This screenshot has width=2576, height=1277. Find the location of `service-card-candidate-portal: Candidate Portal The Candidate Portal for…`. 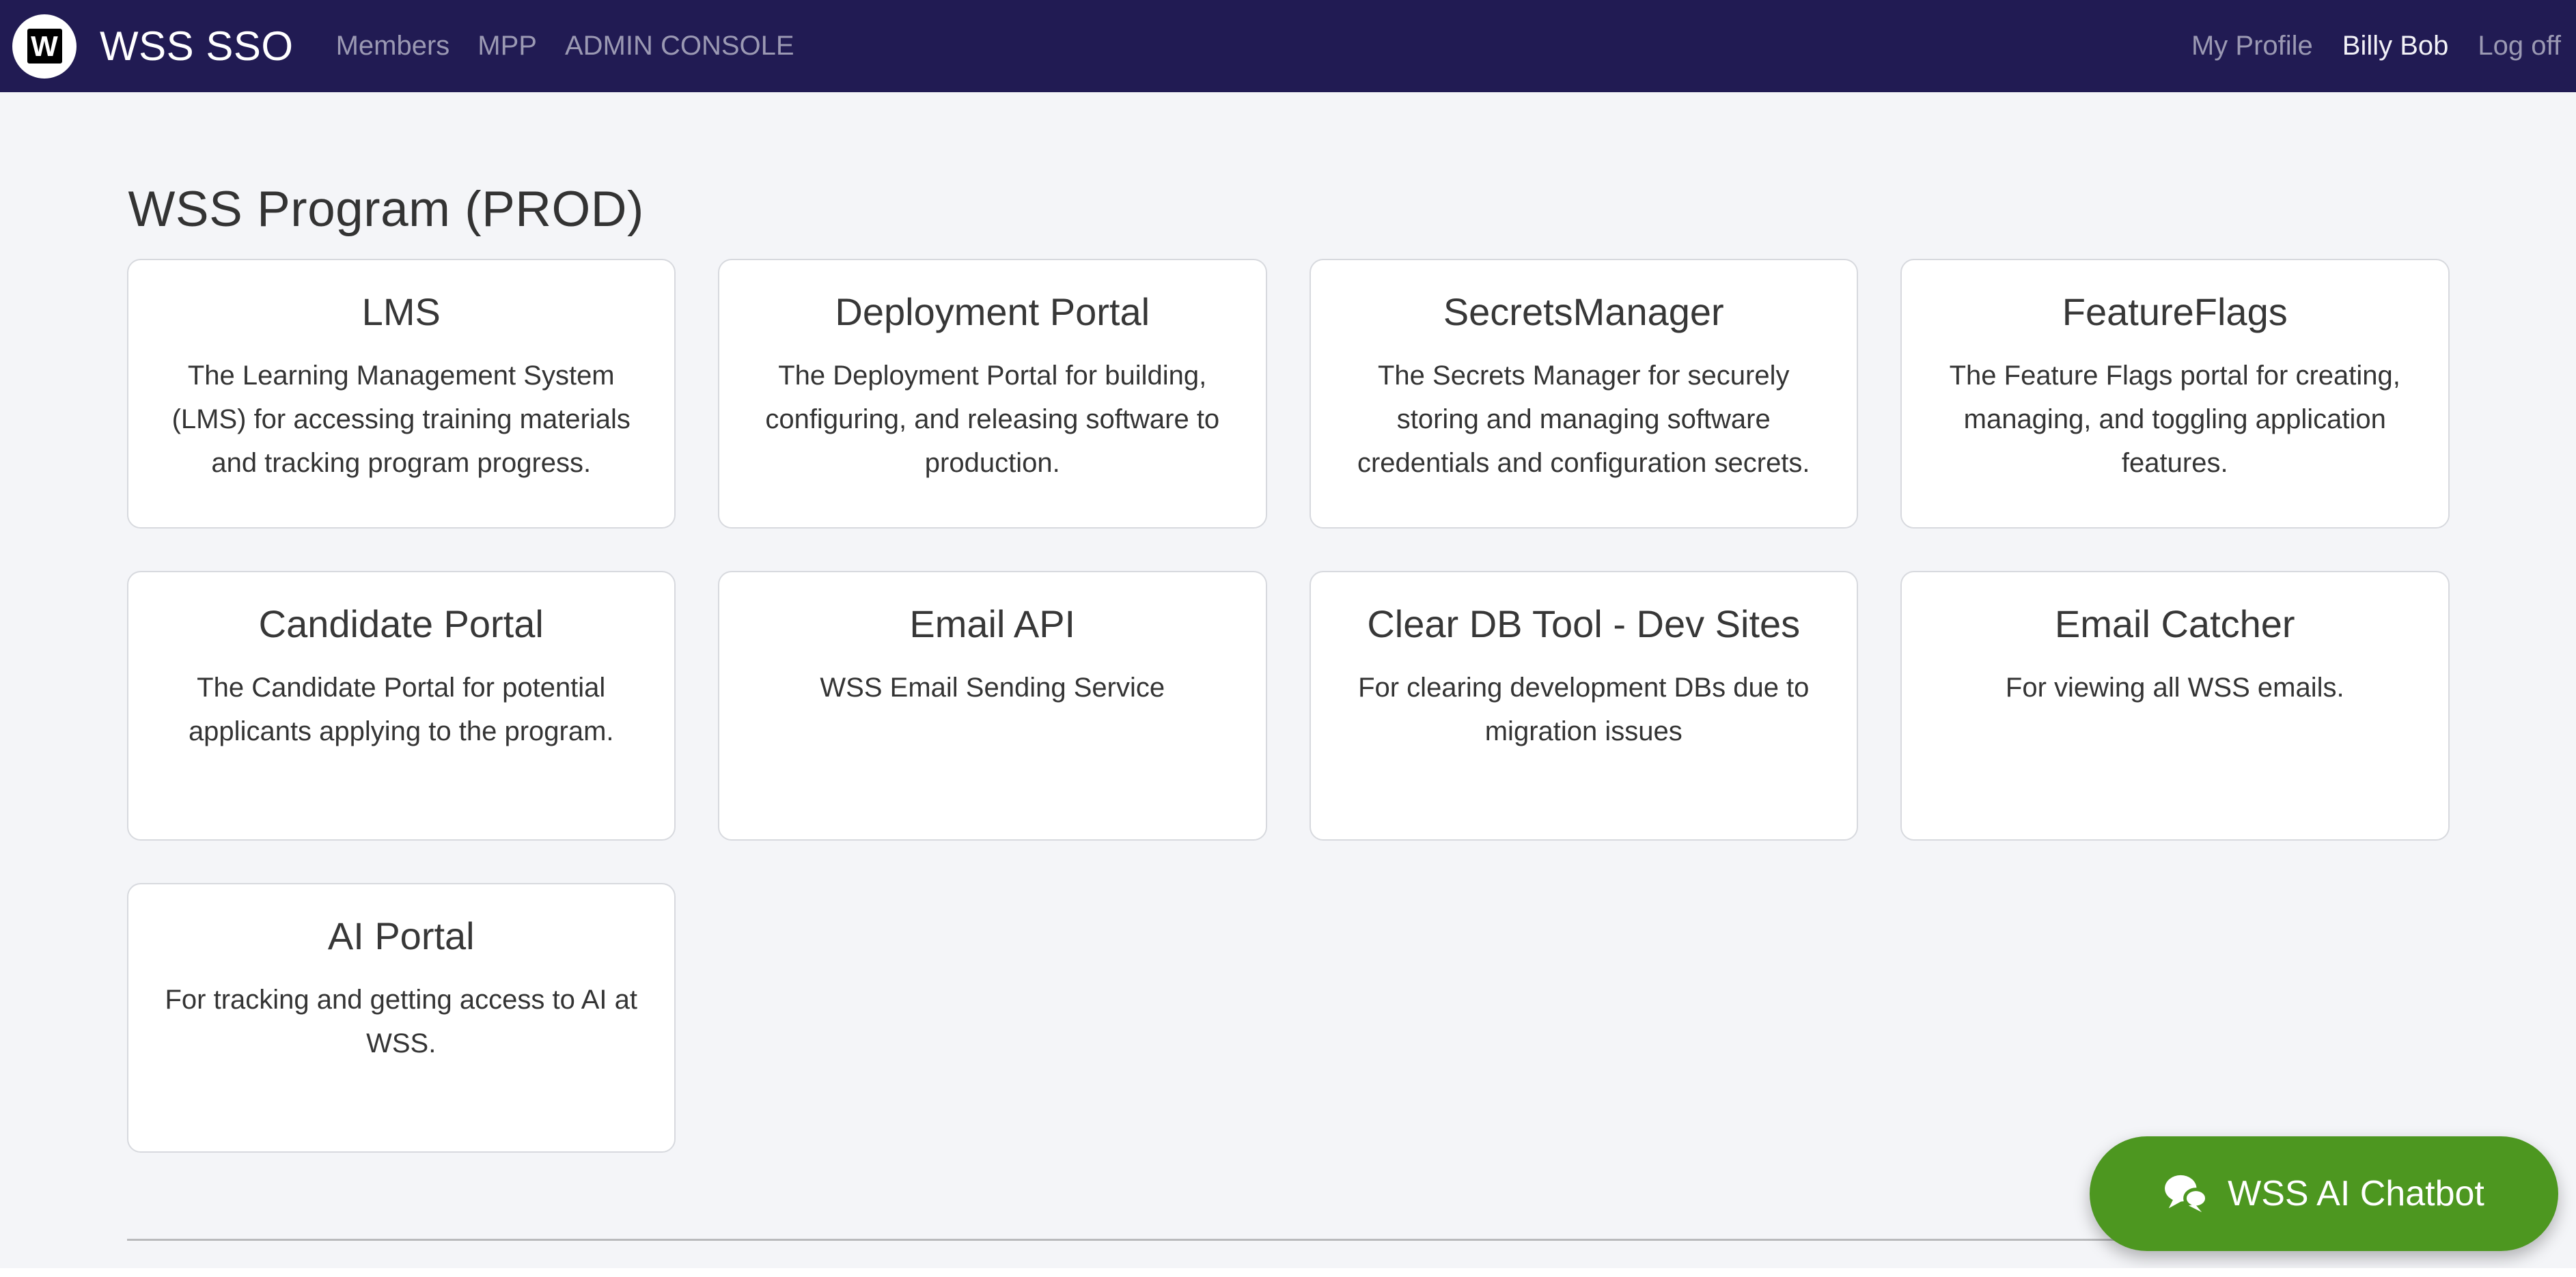

service-card-candidate-portal: Candidate Portal The Candidate Portal for… is located at coordinates (401, 706).